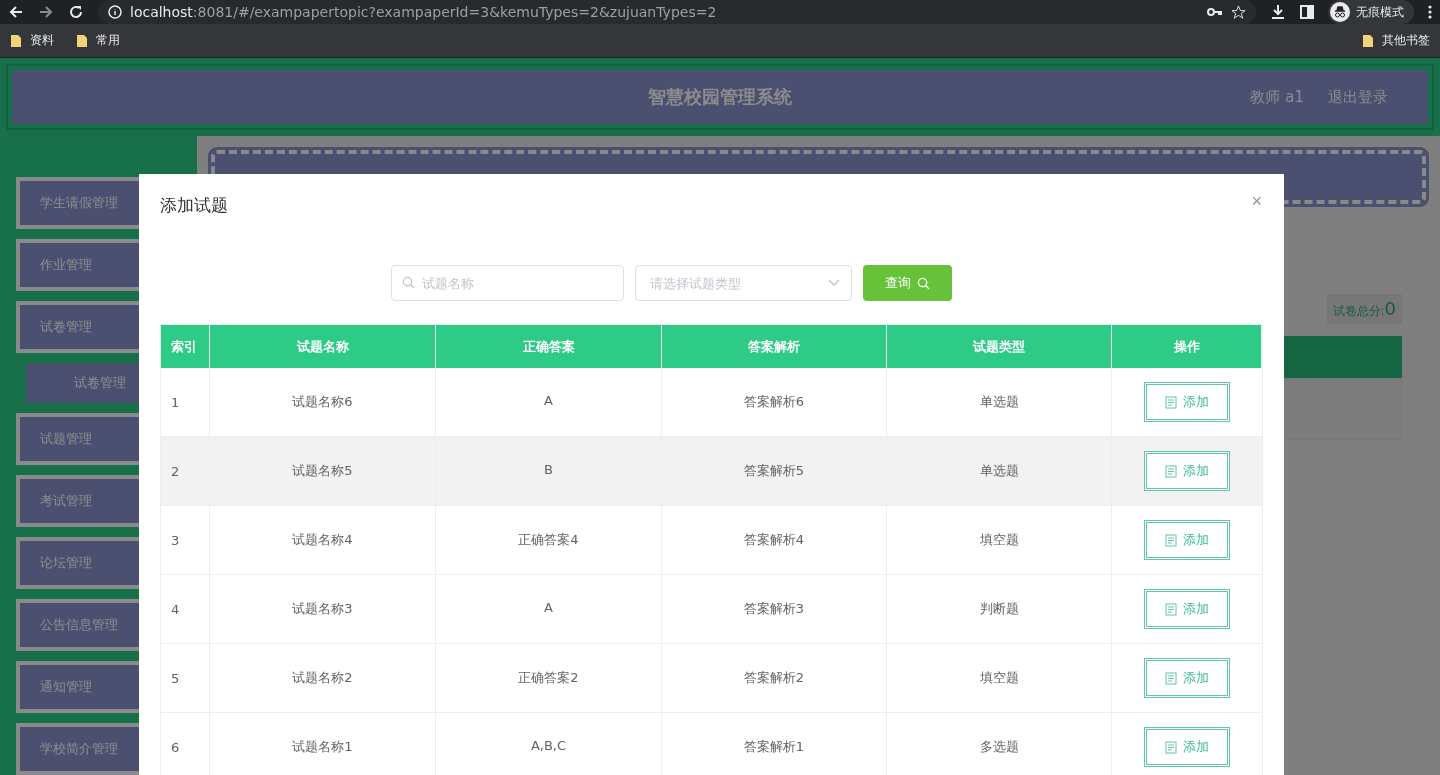  Describe the element at coordinates (323, 402) in the screenshot. I see `table-cell: 试题名称6` at that location.